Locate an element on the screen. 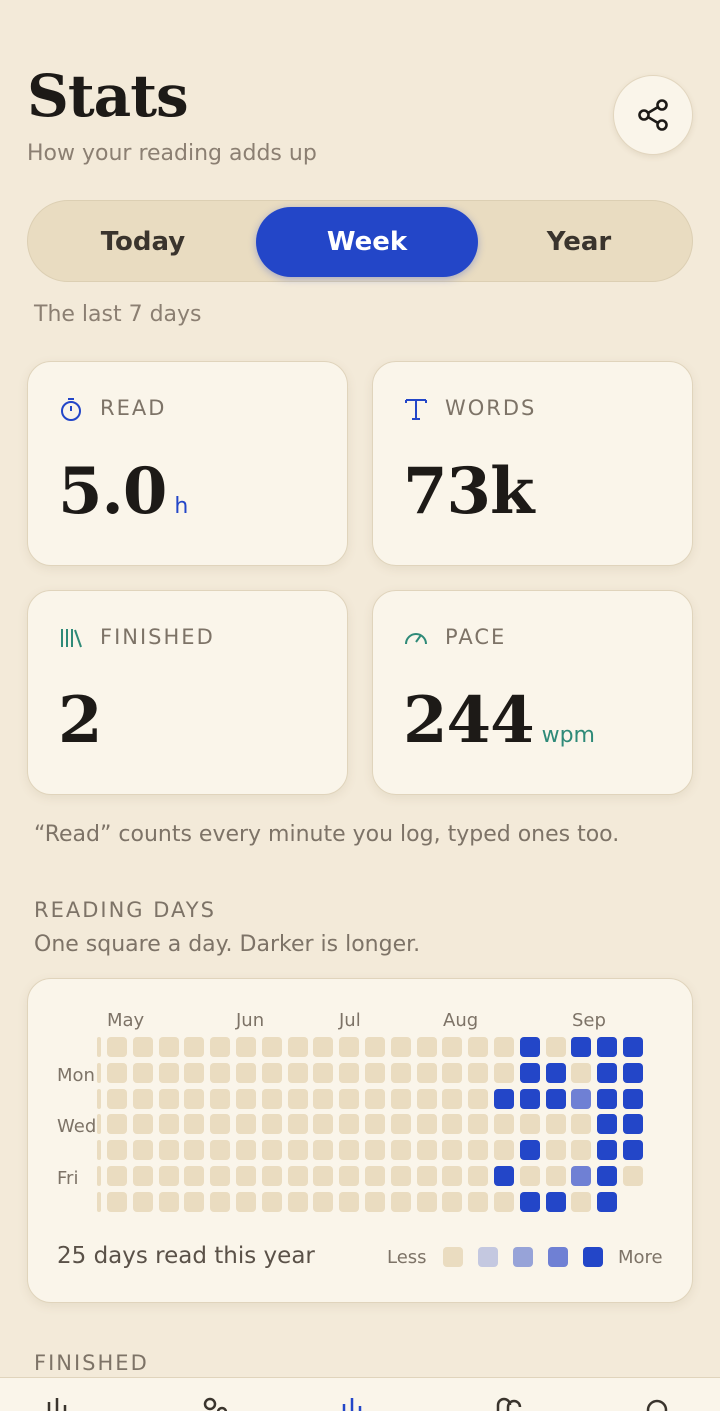  read-value: 5.0 h is located at coordinates (123, 491).